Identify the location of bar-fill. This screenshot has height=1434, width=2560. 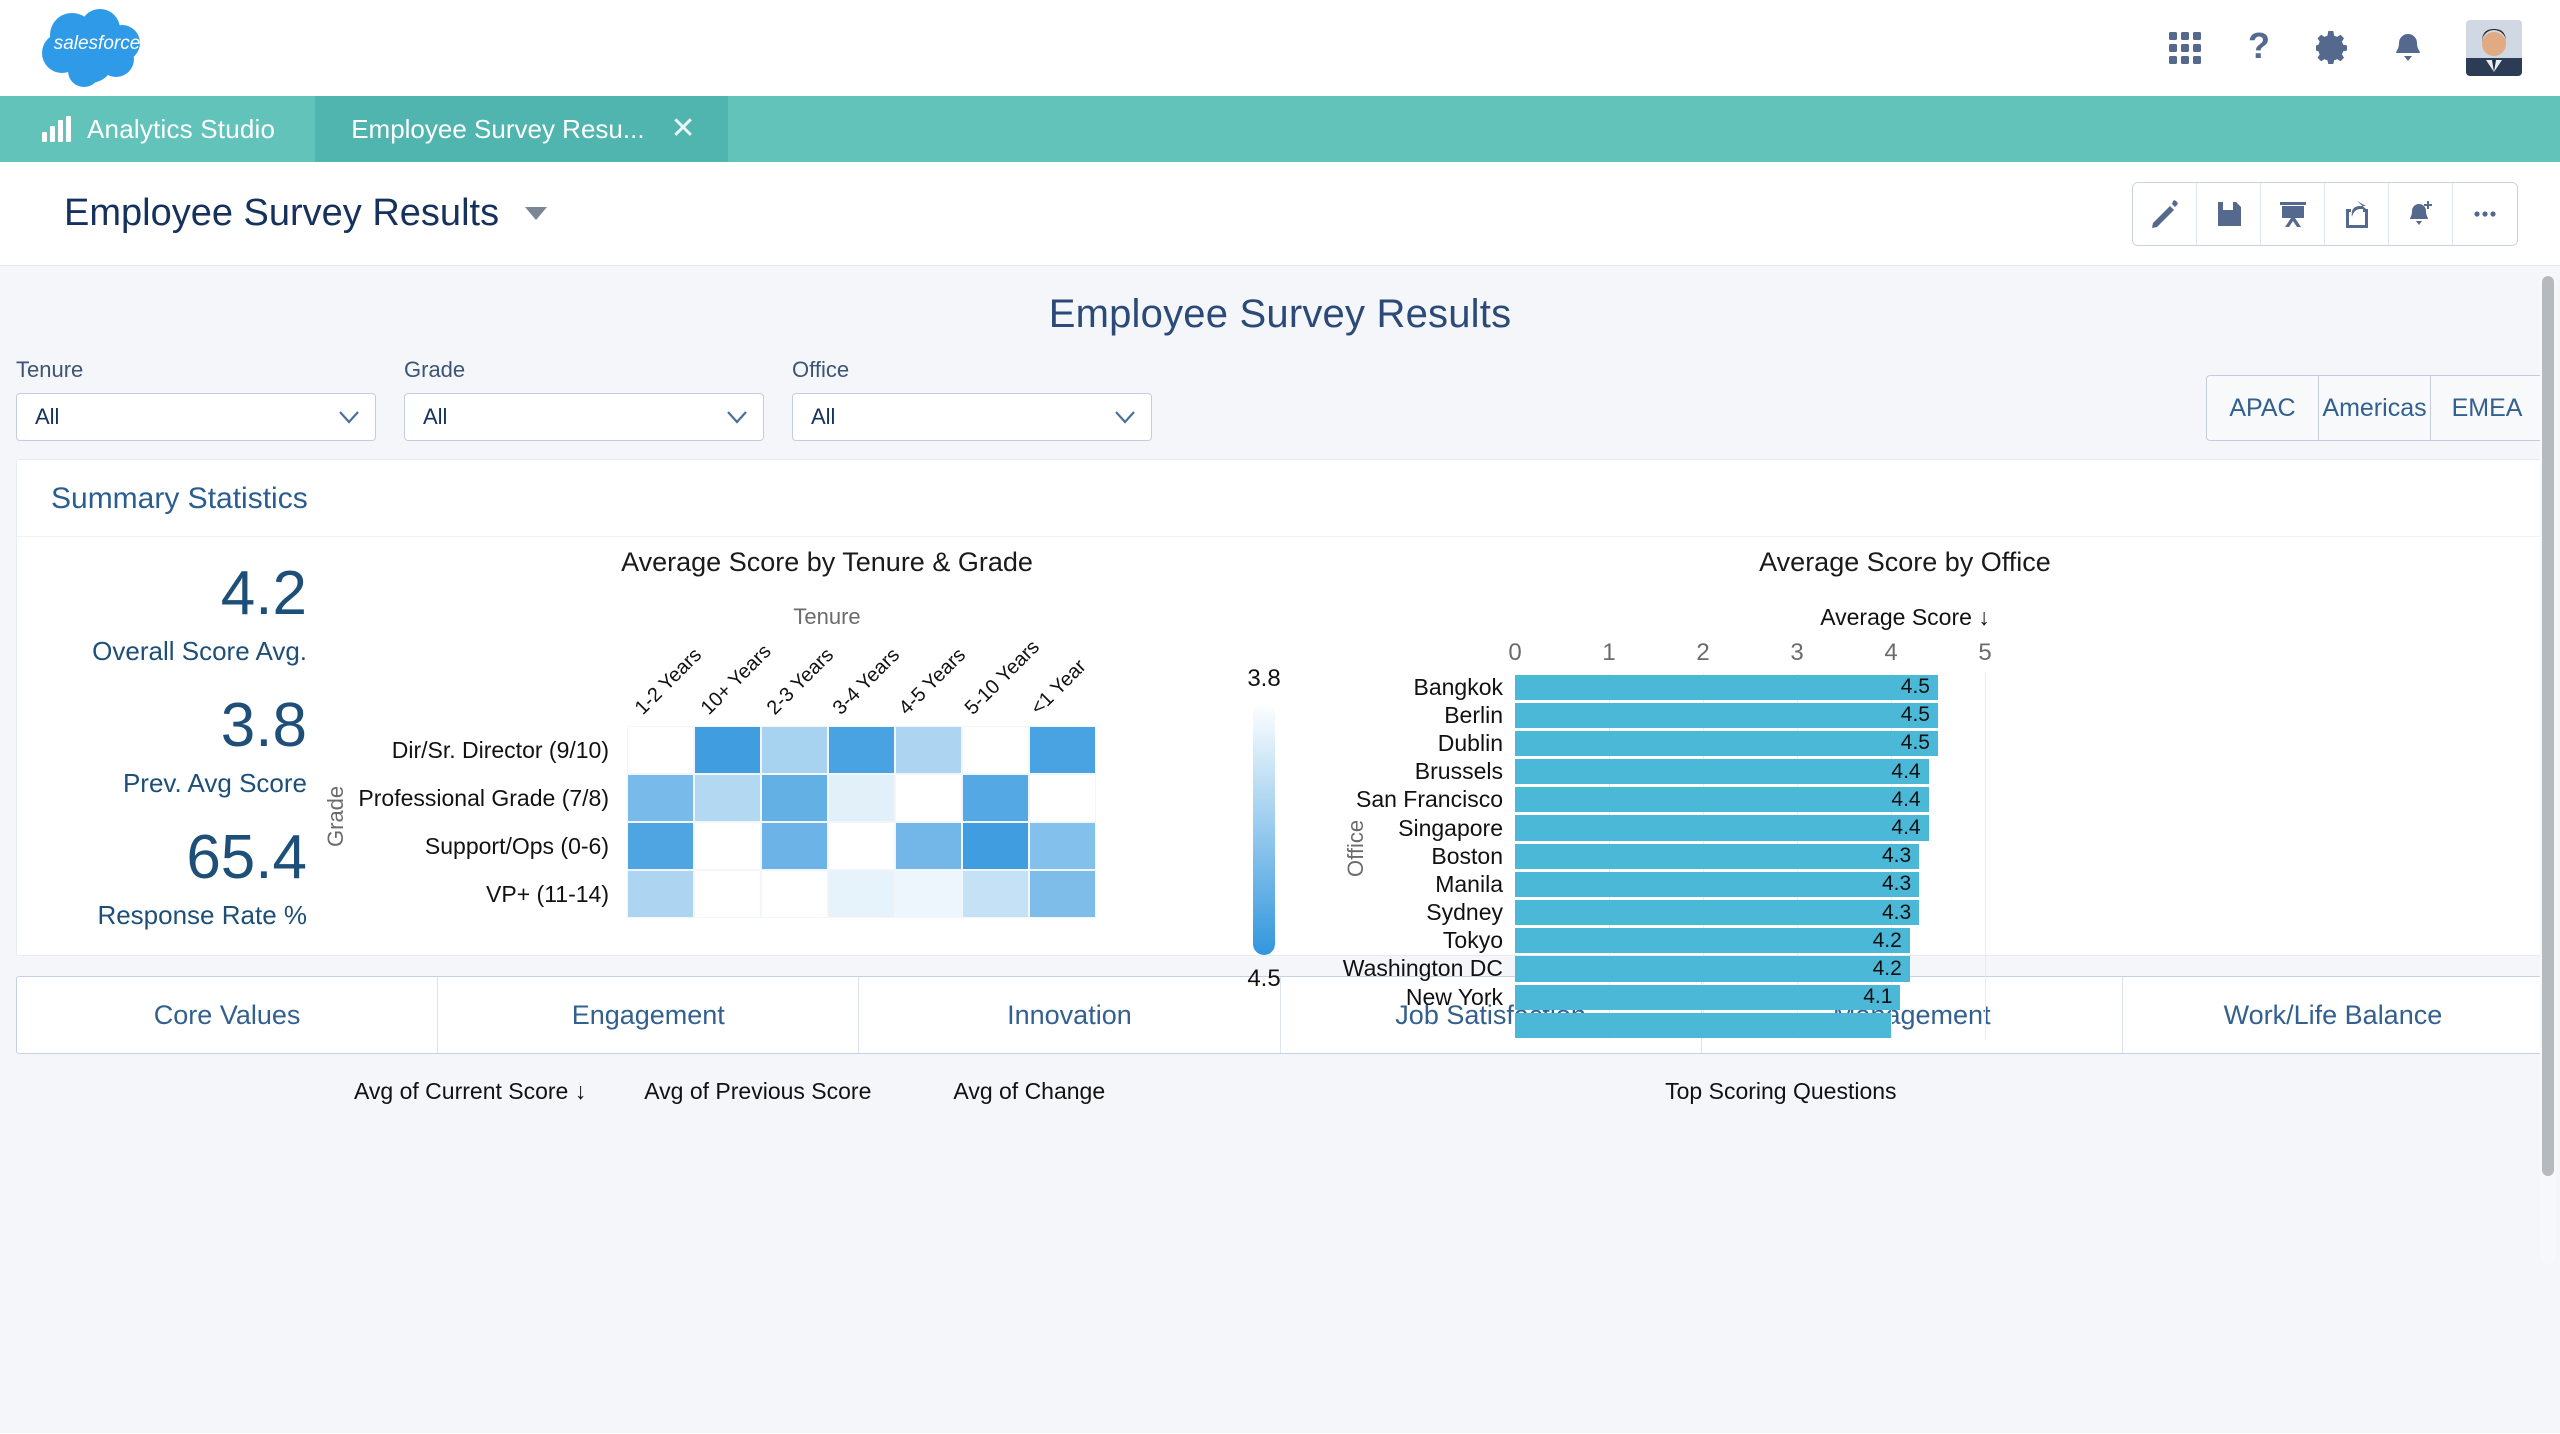
(1703, 1025).